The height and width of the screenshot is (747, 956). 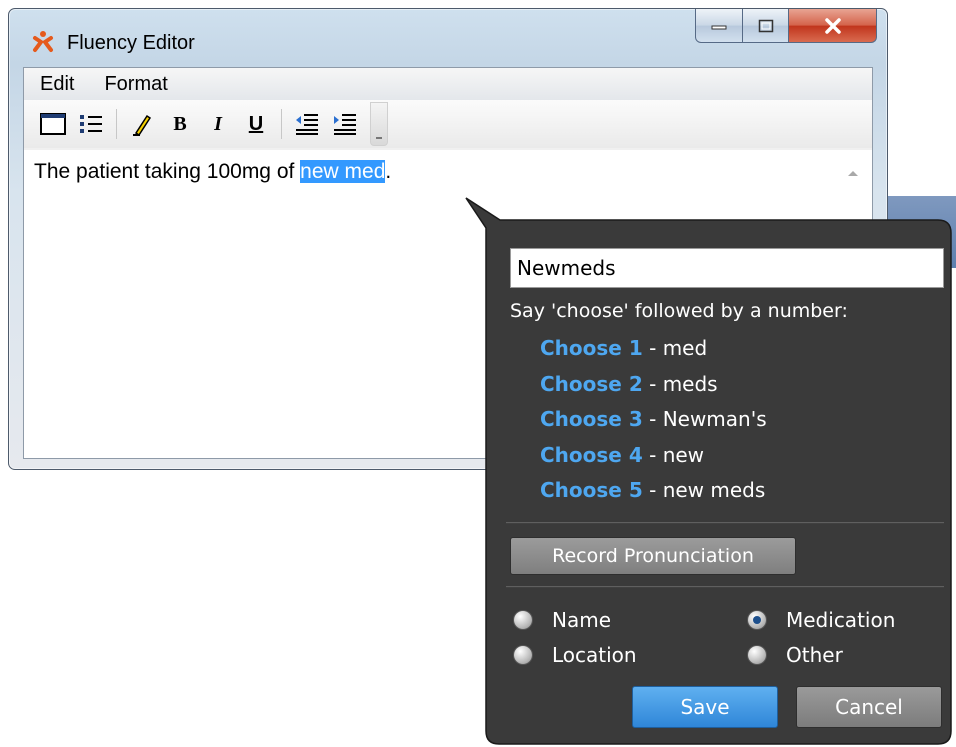 I want to click on choice-command: Choose 1, so click(x=591, y=348).